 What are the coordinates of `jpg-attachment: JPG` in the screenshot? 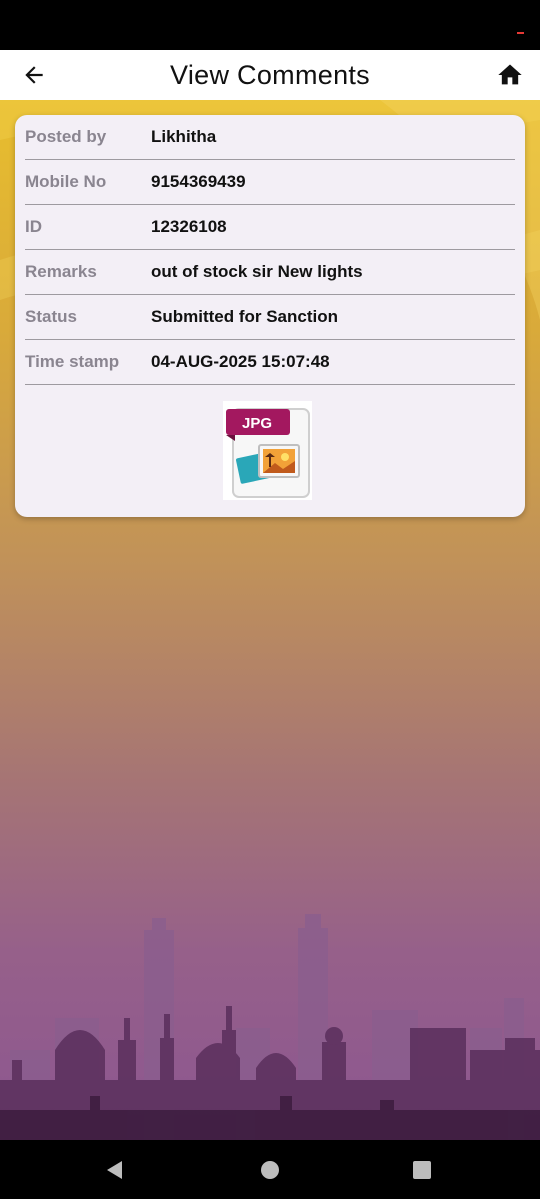 It's located at (267, 450).